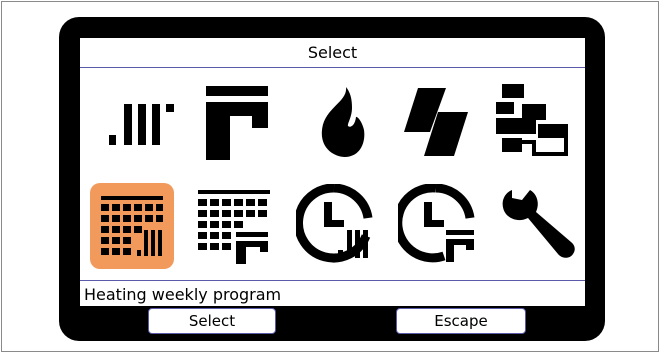 The height and width of the screenshot is (355, 662). I want to click on screen-title: Select, so click(332, 52).